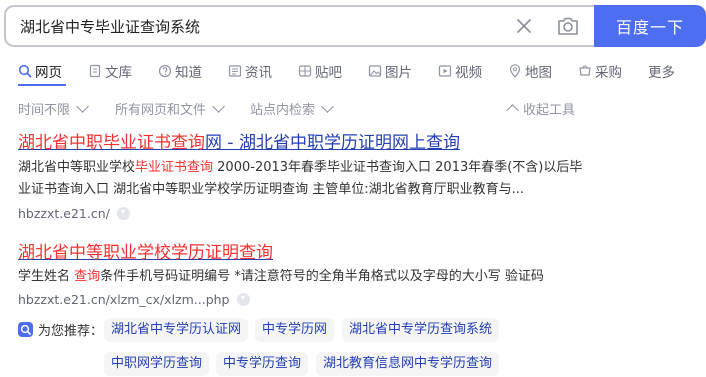  What do you see at coordinates (64, 213) in the screenshot?
I see `result-url-text: hbzzxt.e21.cn/` at bounding box center [64, 213].